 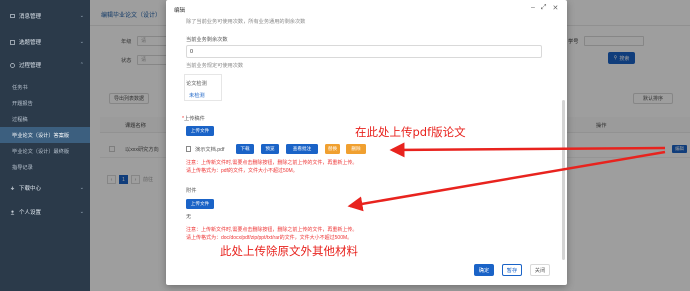 I want to click on maximize-icon: ⤢, so click(x=544, y=8).